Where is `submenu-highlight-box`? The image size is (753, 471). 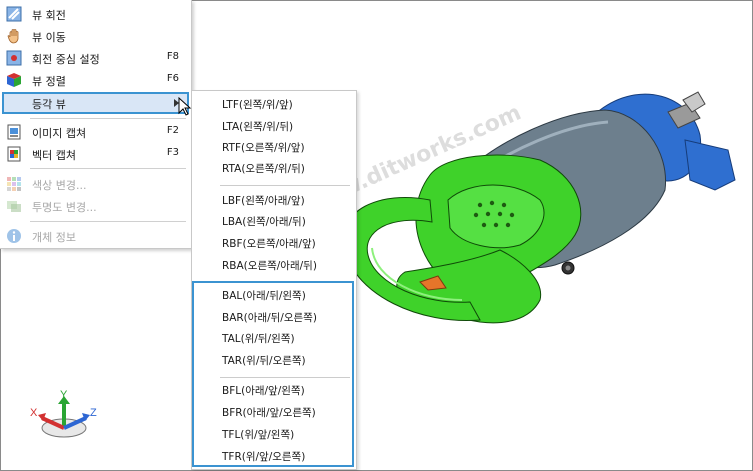 submenu-highlight-box is located at coordinates (273, 374).